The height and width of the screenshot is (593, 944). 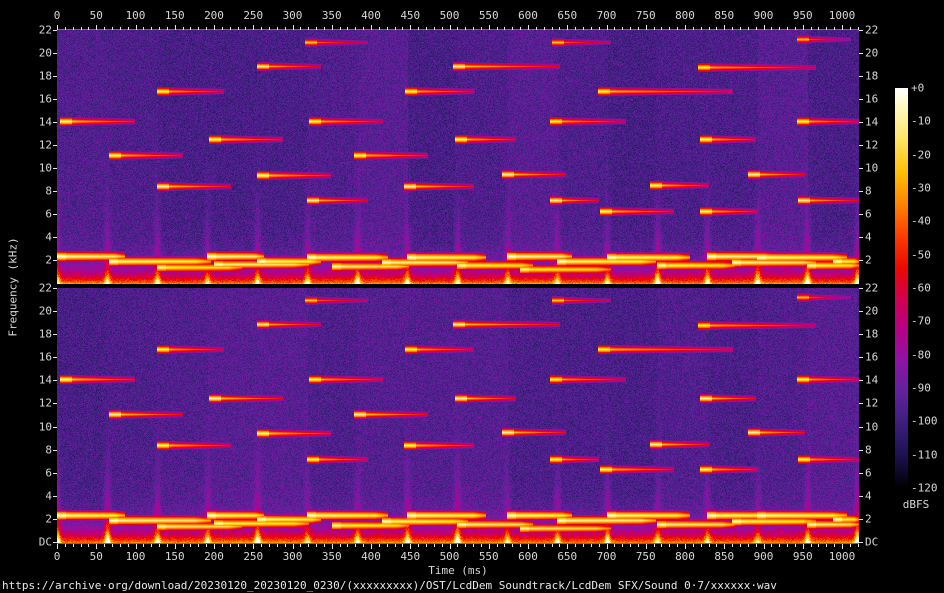 What do you see at coordinates (48, 214) in the screenshot?
I see `freq-tick-label-left: 6` at bounding box center [48, 214].